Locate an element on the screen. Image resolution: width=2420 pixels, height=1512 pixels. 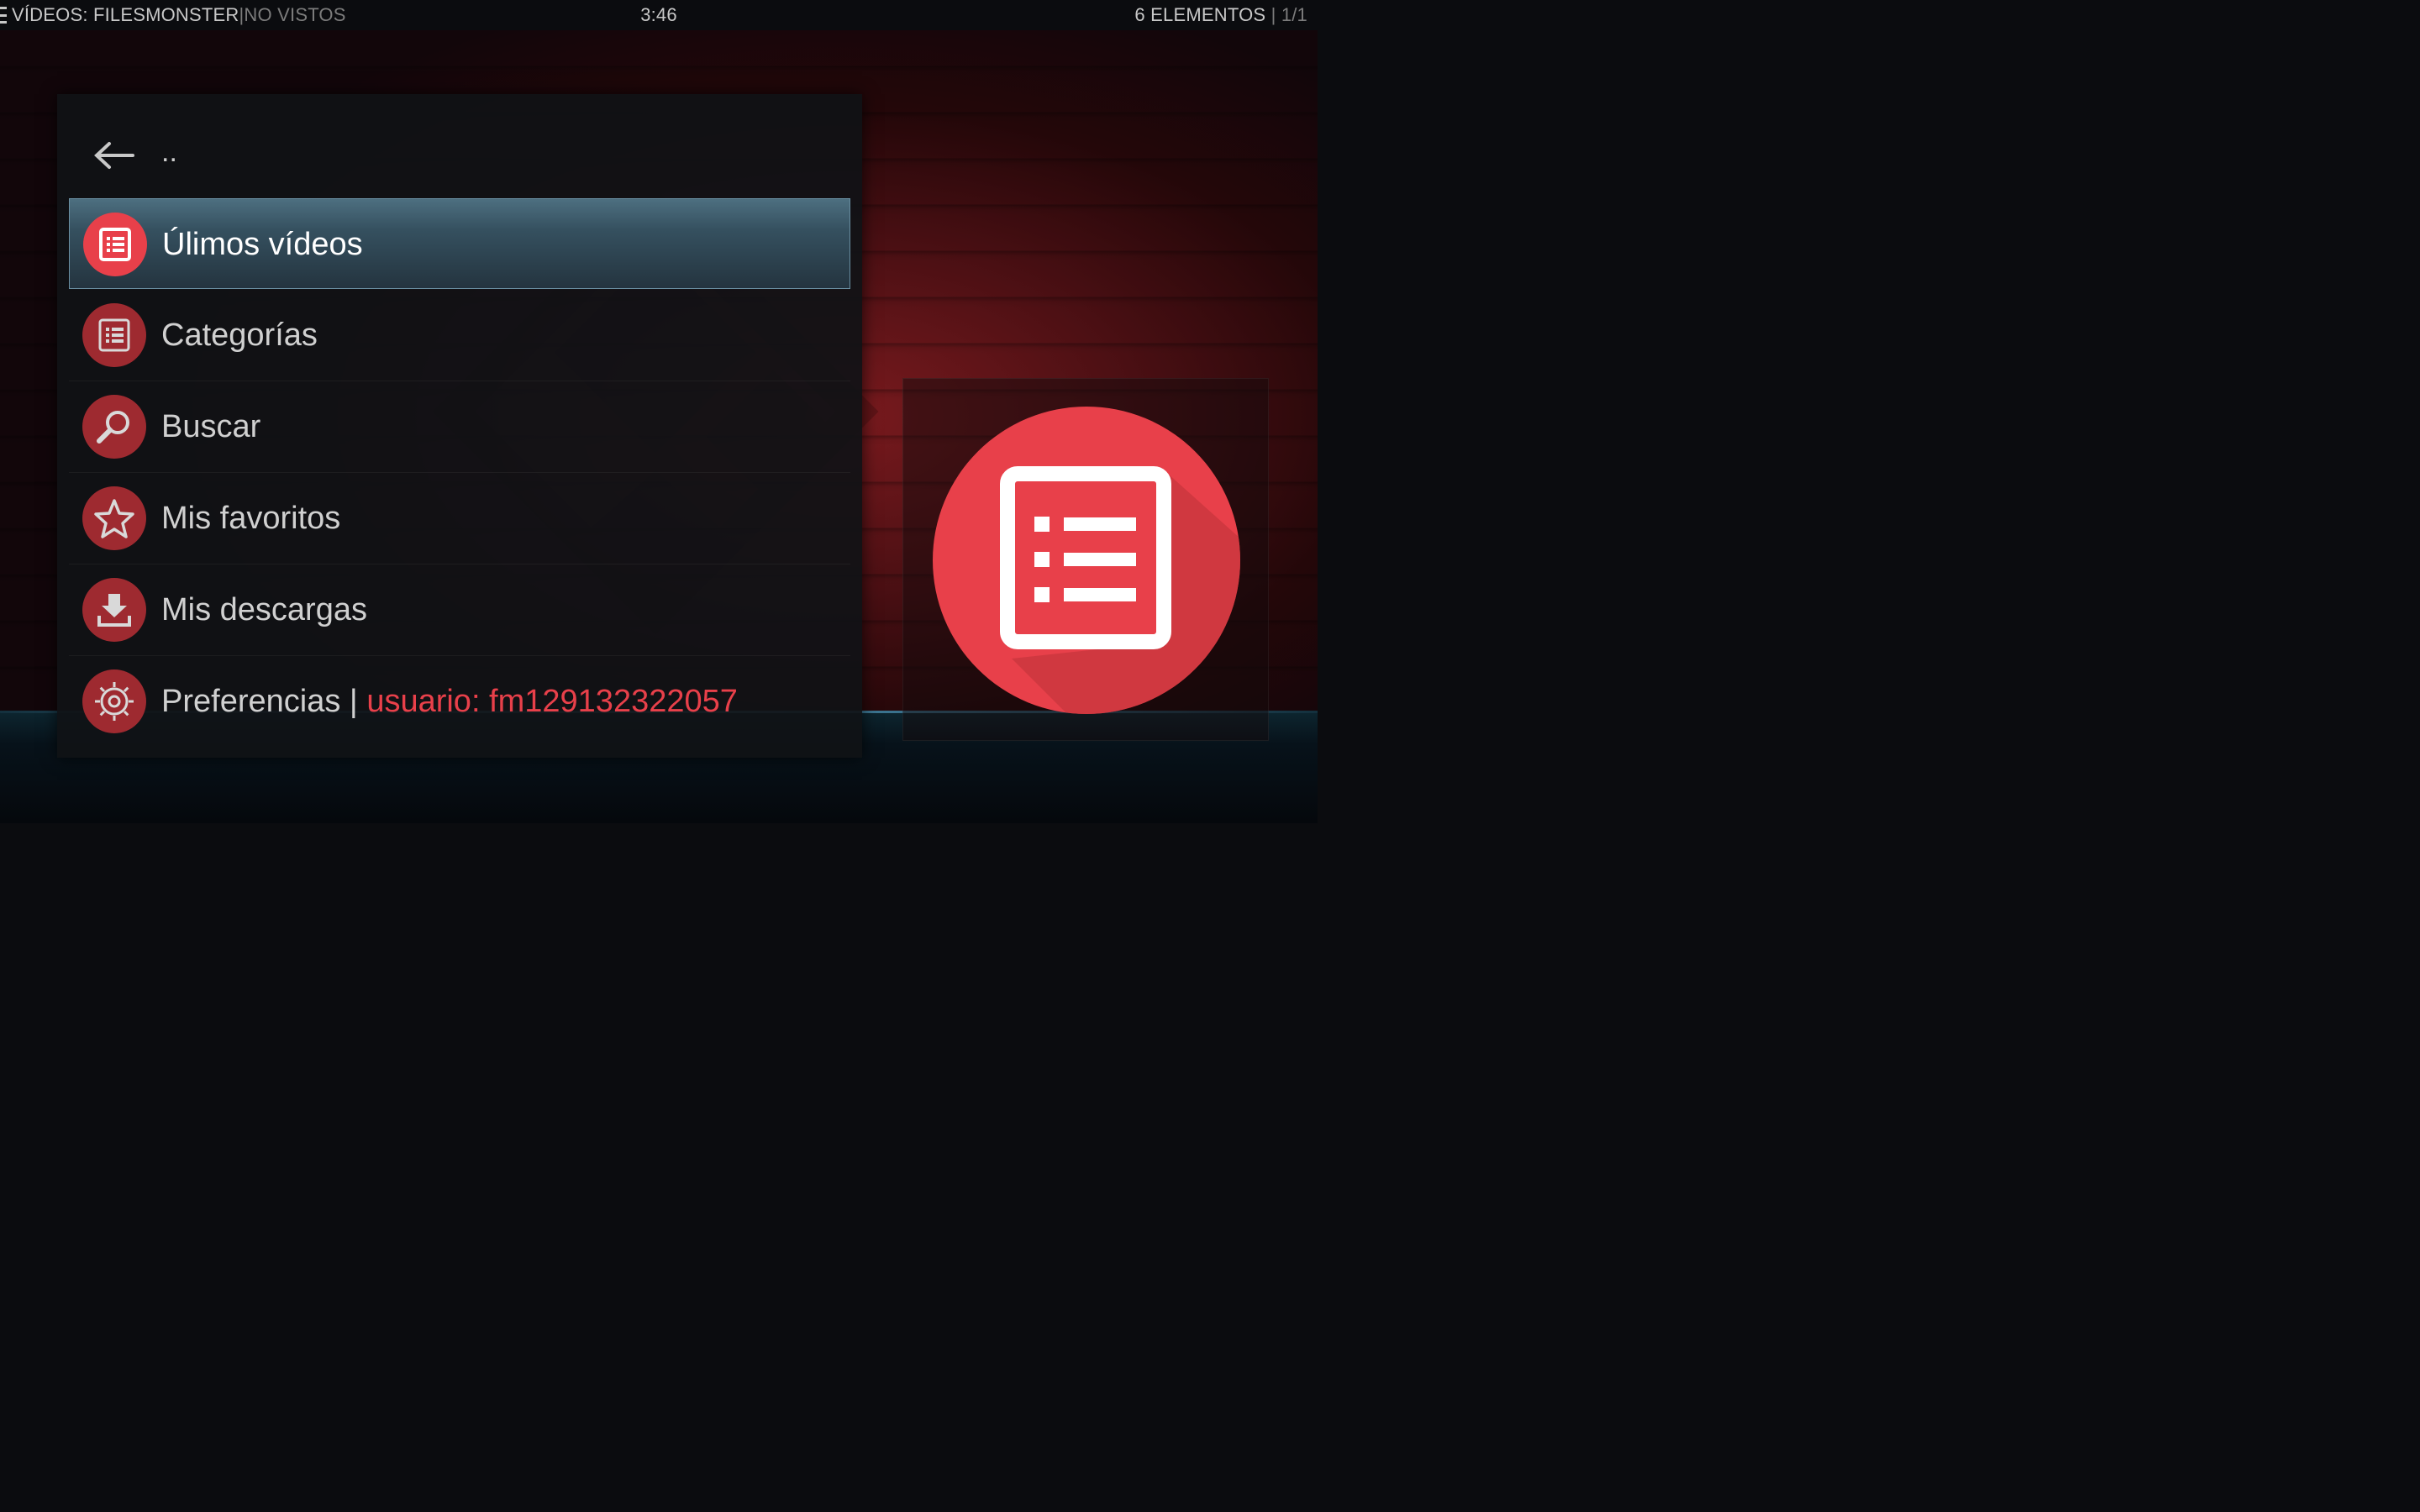
list-item-preferencias: Preferencias | usuario: fm129132322057 is located at coordinates (460, 701).